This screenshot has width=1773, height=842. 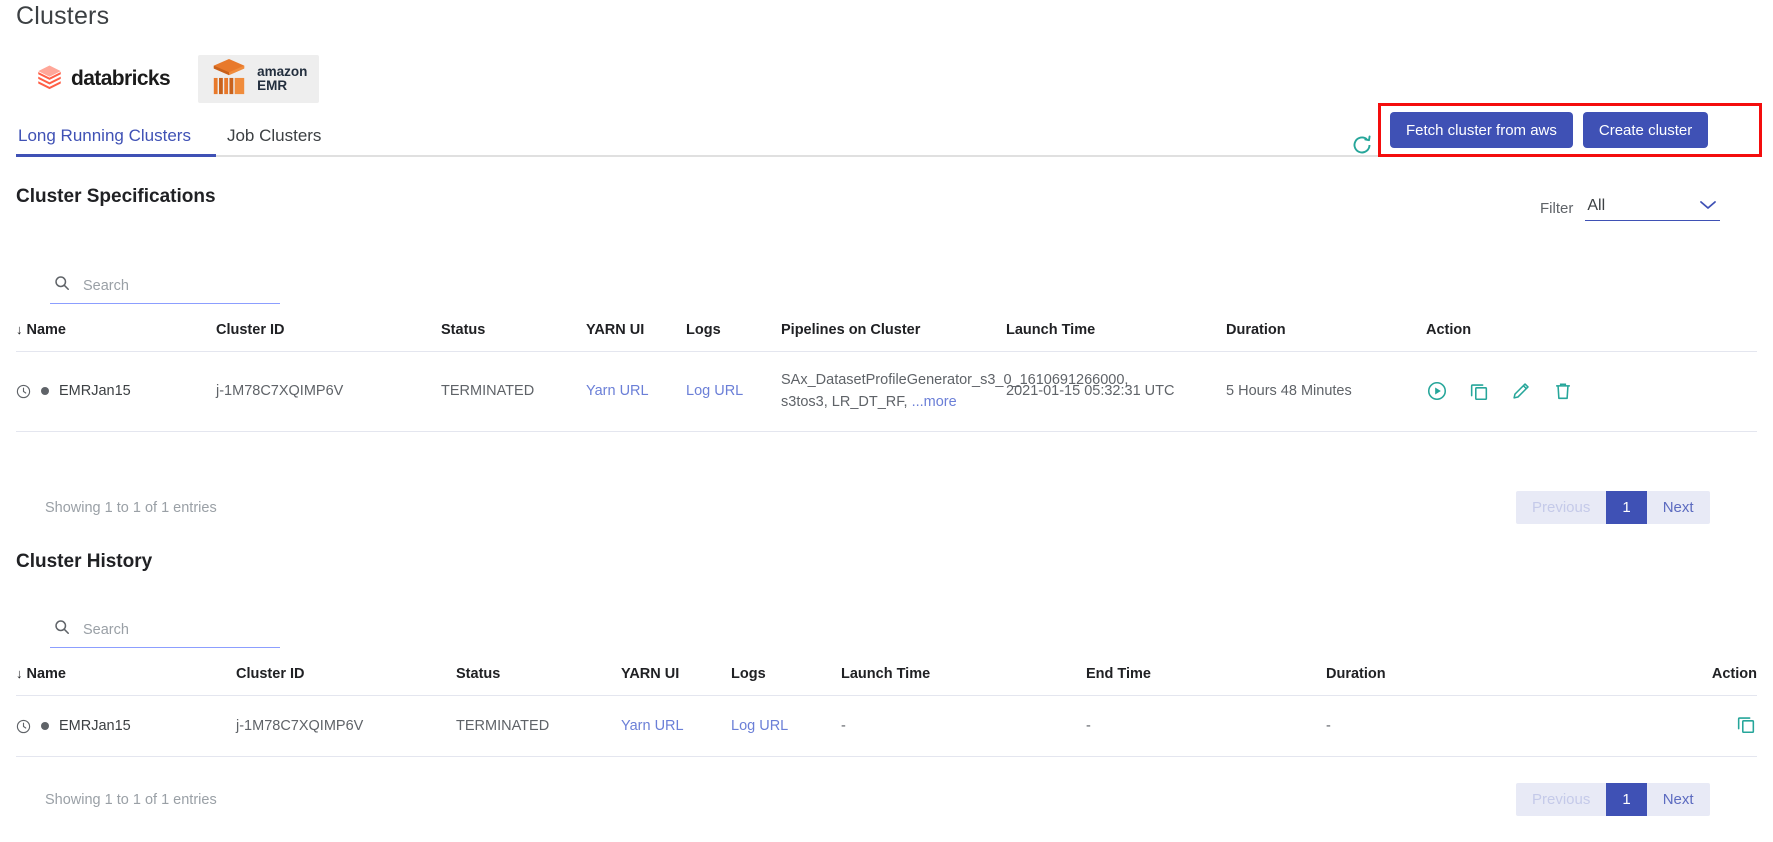 I want to click on cell-logs: Log URL, so click(x=733, y=392).